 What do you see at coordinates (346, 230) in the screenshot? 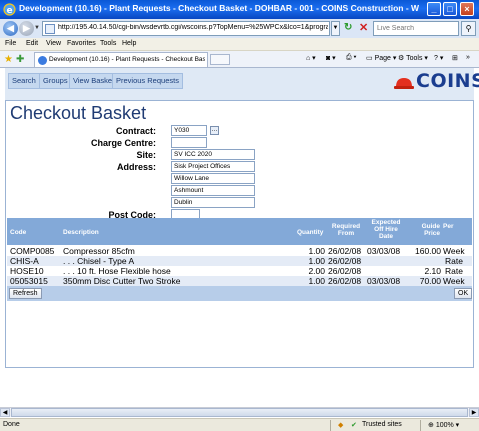
I see `col-required-from: Required From` at bounding box center [346, 230].